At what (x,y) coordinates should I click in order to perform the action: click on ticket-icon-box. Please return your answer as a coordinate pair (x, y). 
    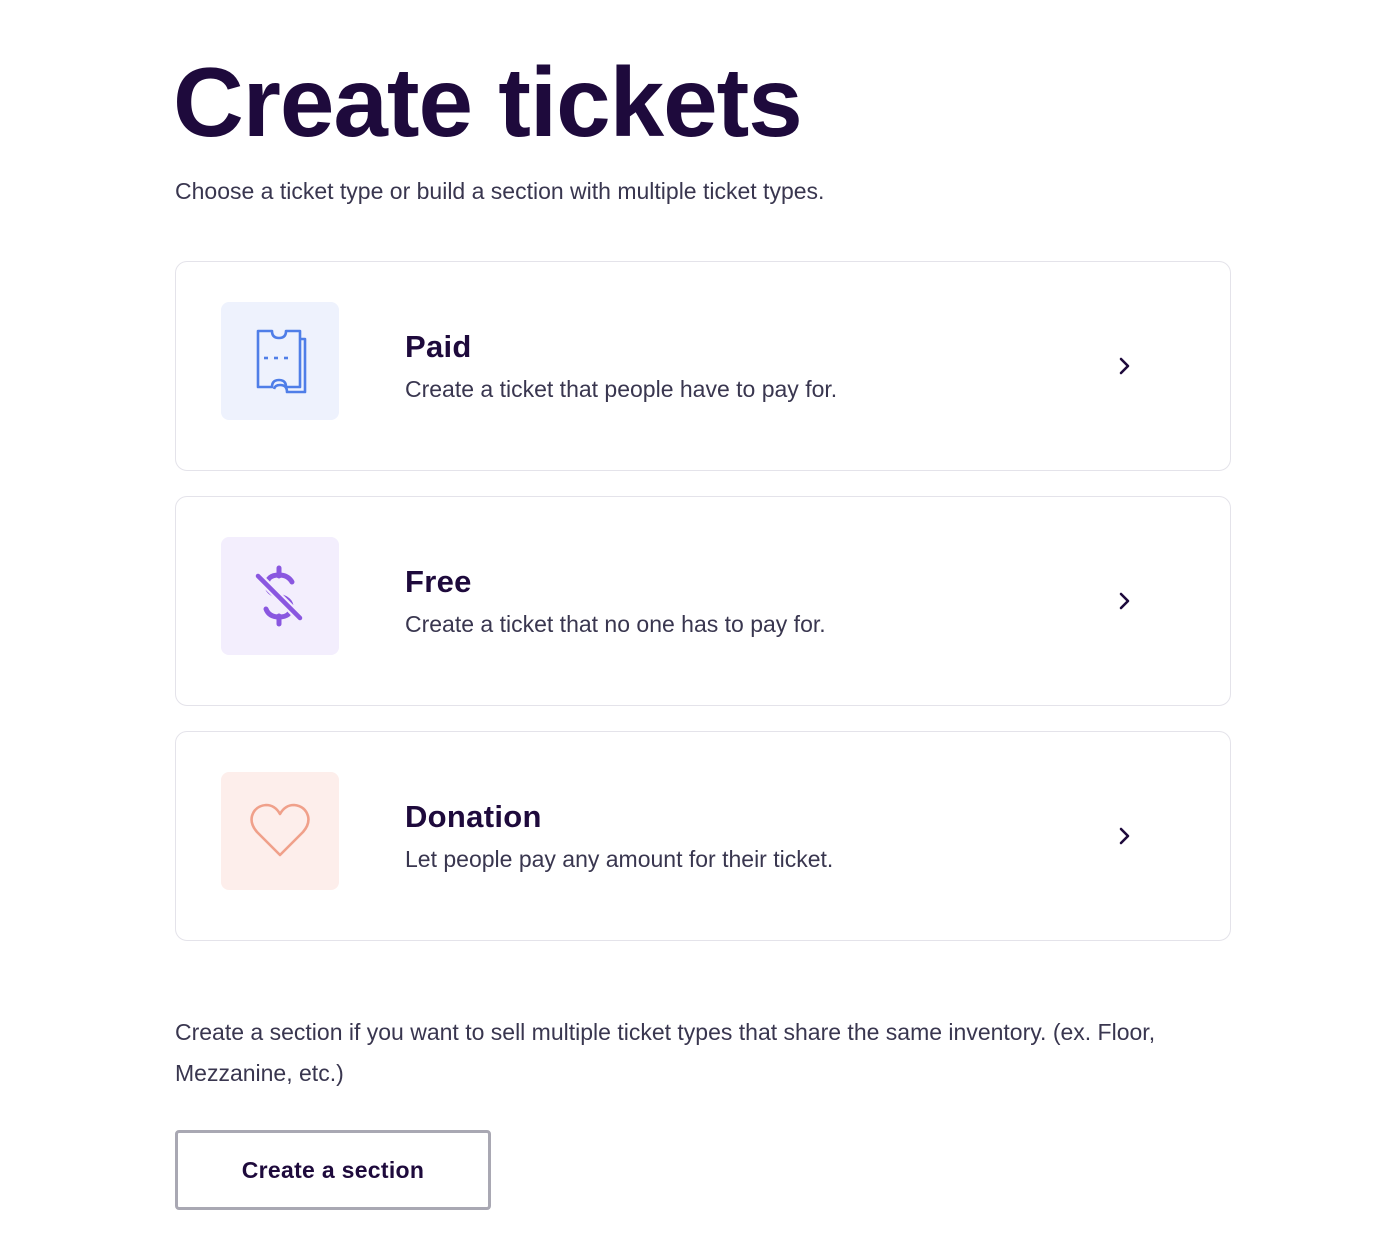
    Looking at the image, I should click on (280, 361).